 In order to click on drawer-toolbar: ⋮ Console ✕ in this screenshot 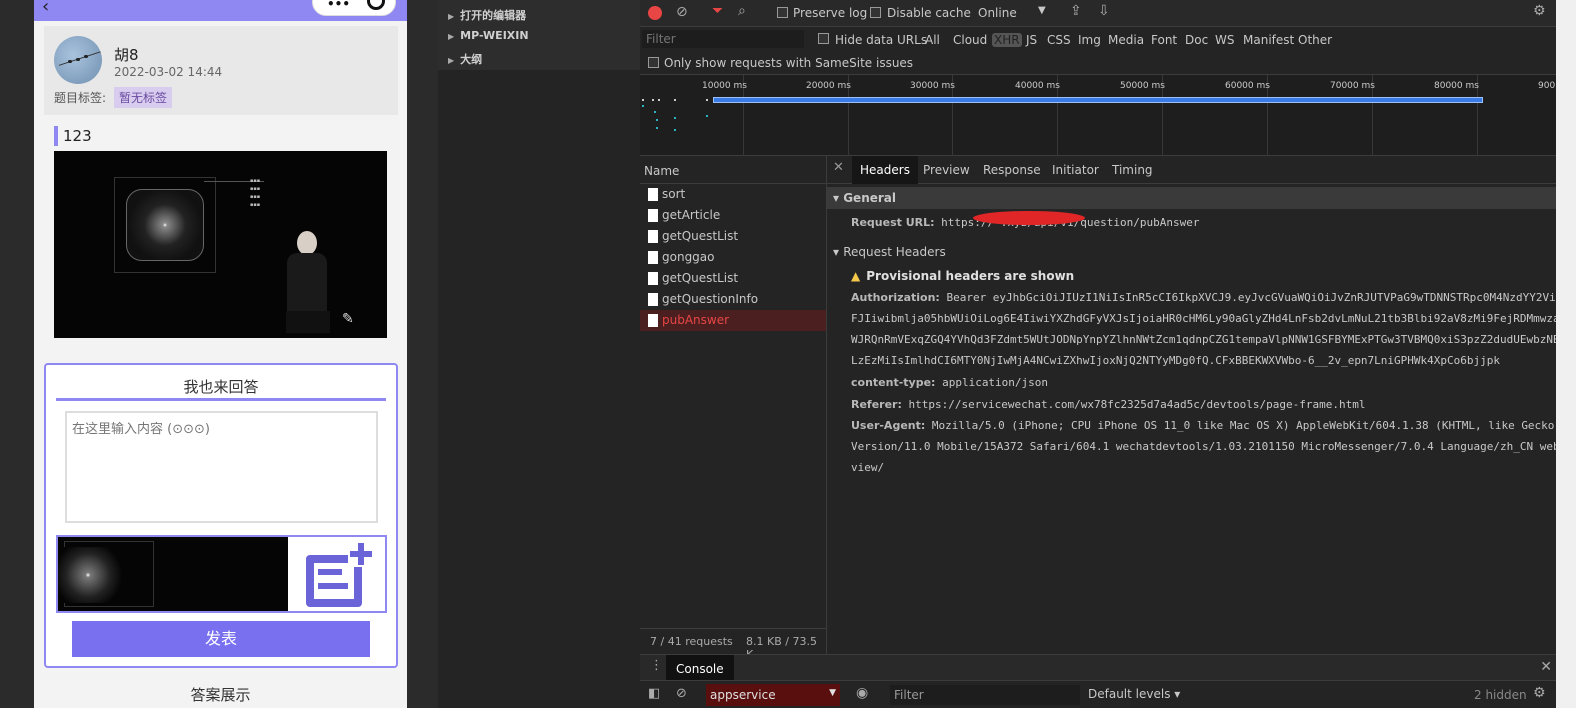, I will do `click(1108, 667)`.